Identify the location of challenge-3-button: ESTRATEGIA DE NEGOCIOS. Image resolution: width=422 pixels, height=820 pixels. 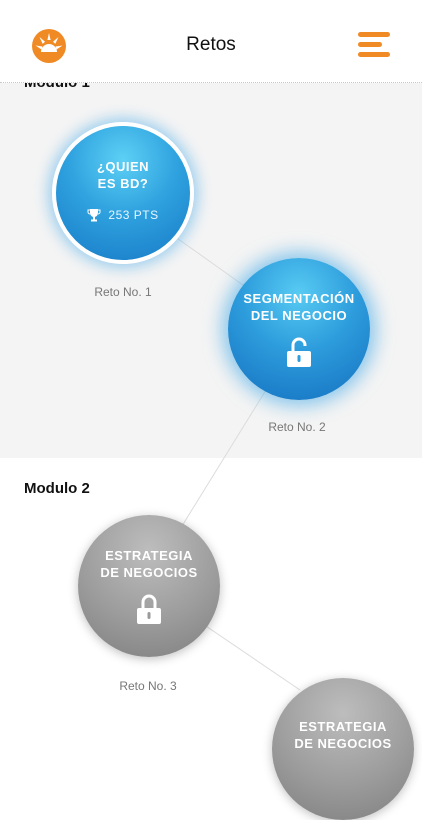
(149, 586).